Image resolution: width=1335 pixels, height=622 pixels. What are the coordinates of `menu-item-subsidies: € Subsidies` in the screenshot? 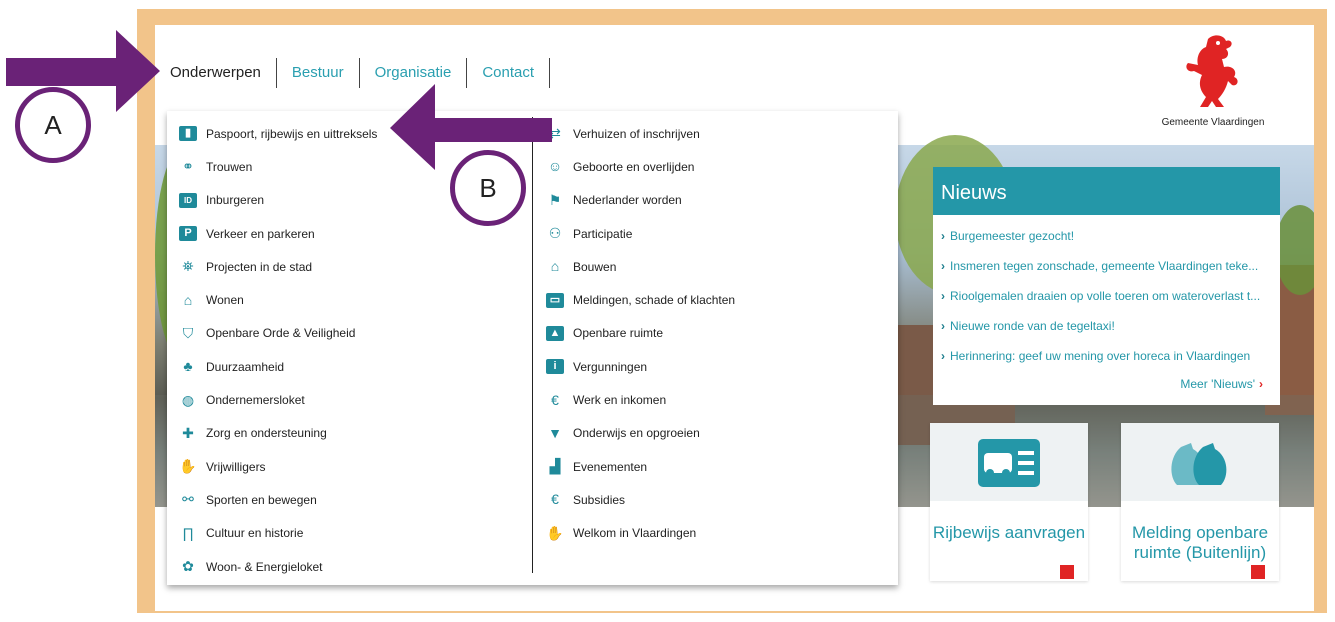 It's located at (718, 499).